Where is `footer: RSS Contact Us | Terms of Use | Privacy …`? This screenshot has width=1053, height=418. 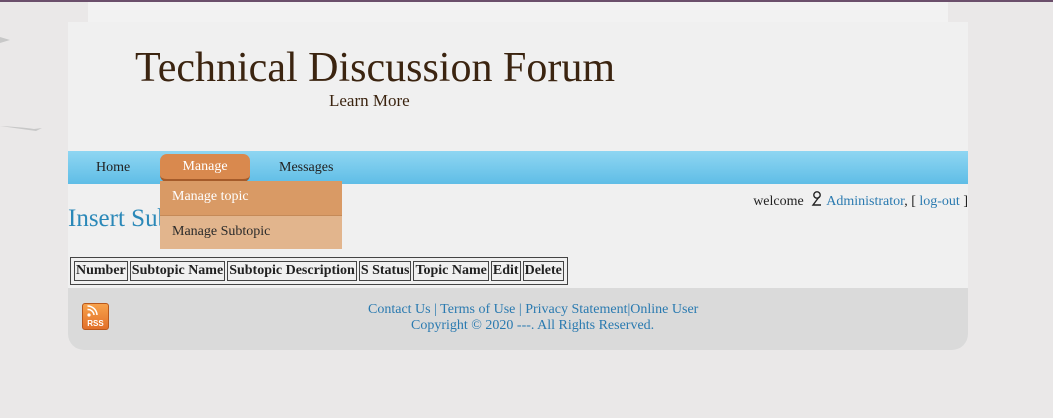 footer: RSS Contact Us | Terms of Use | Privacy … is located at coordinates (518, 319).